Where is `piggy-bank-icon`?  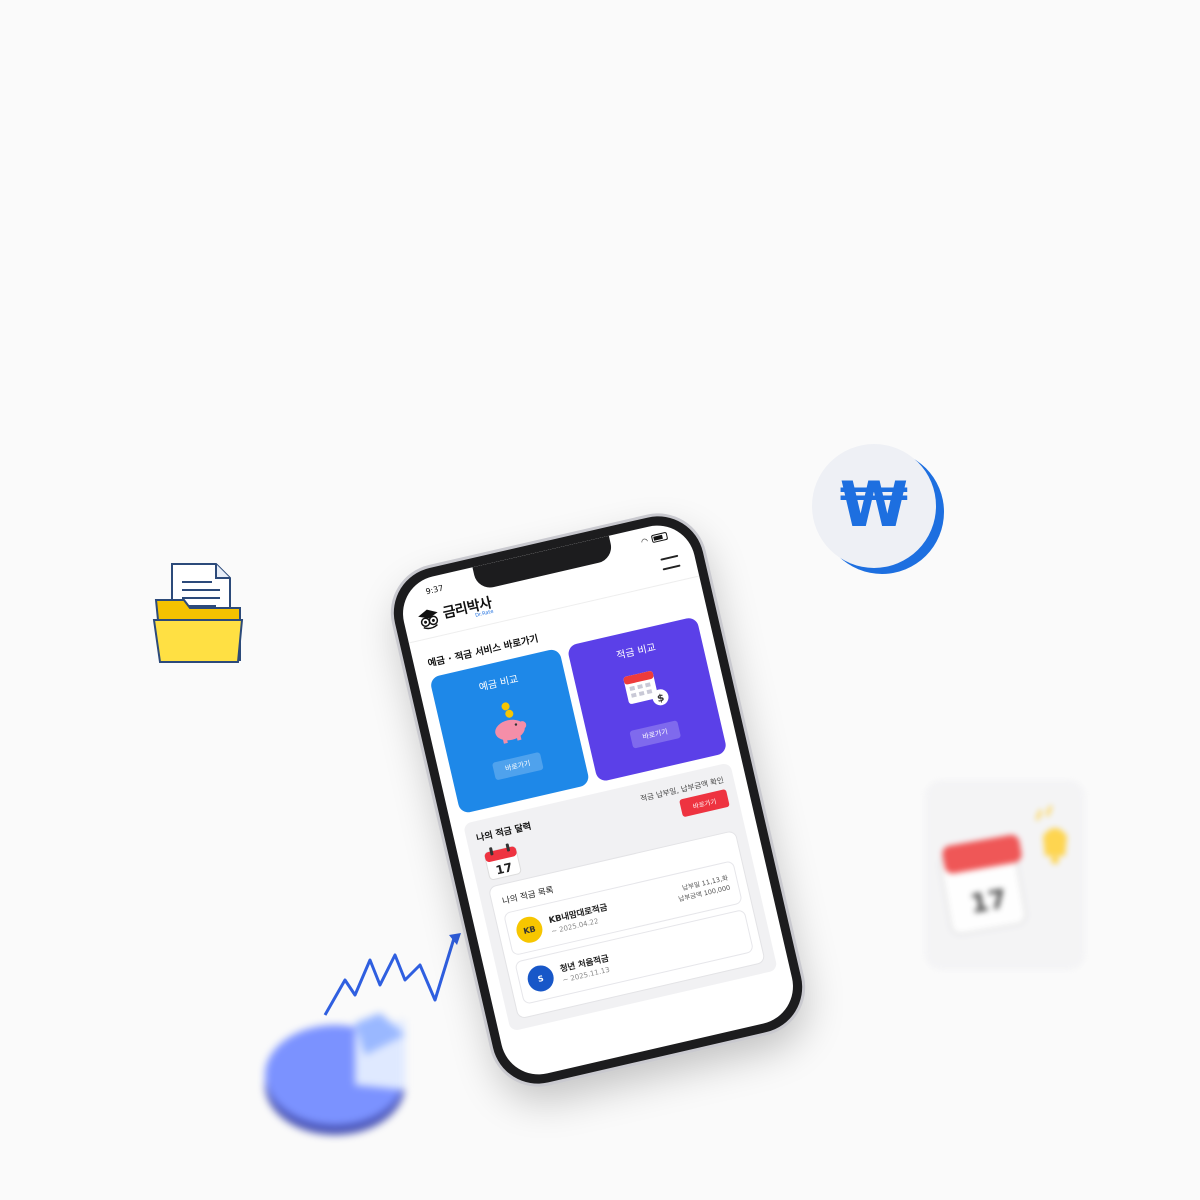
piggy-bank-icon is located at coordinates (510, 723).